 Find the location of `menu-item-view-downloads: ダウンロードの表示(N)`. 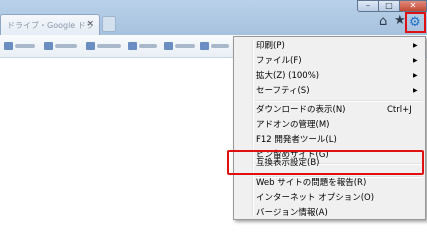

menu-item-view-downloads: ダウンロードの表示(N) is located at coordinates (301, 110).